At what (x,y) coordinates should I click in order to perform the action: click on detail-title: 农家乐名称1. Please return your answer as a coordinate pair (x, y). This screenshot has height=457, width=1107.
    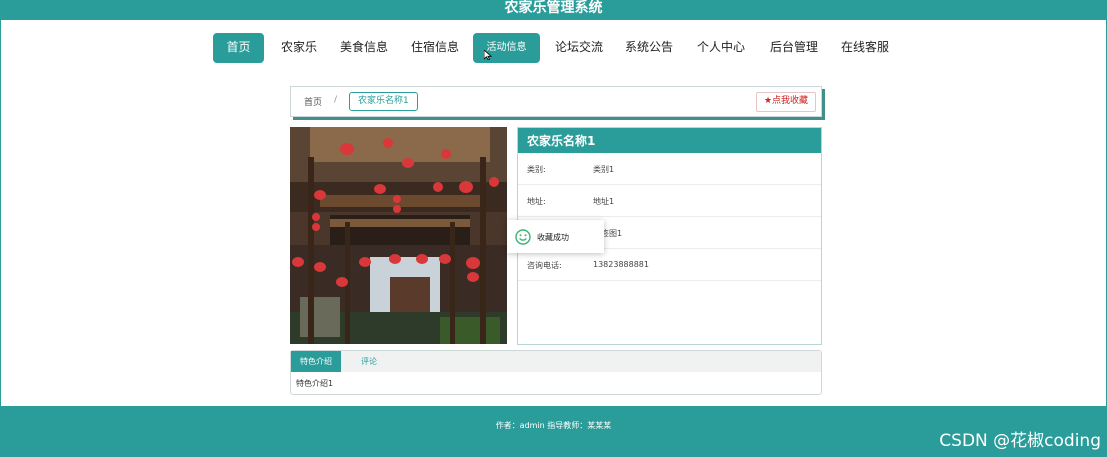
    Looking at the image, I should click on (669, 140).